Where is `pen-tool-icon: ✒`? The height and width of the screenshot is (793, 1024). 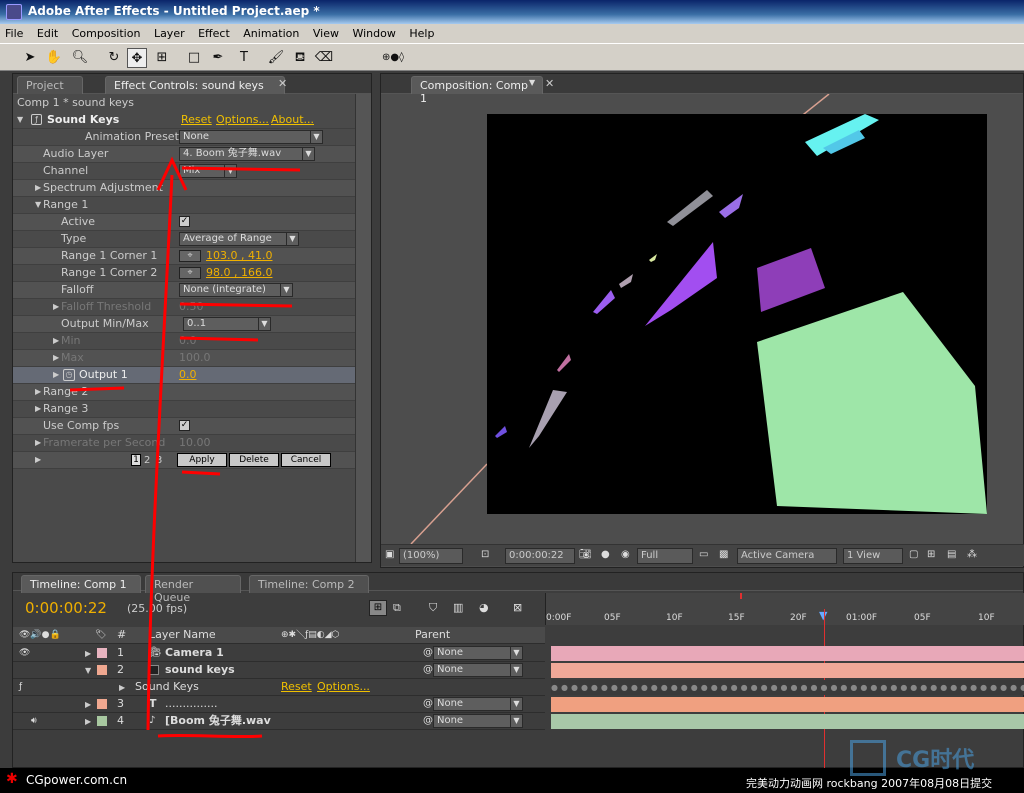
pen-tool-icon: ✒ is located at coordinates (218, 58).